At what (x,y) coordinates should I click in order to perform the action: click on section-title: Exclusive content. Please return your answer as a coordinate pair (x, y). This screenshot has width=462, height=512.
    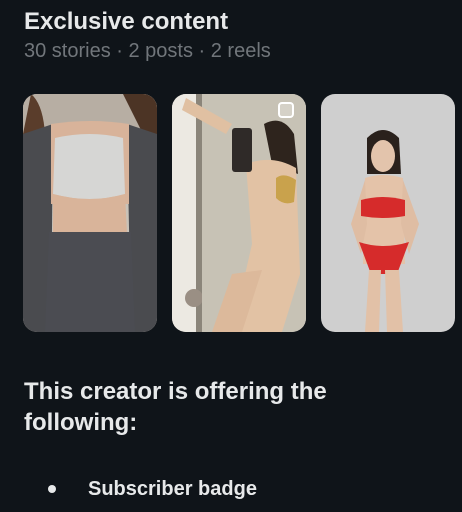
    Looking at the image, I should click on (126, 21).